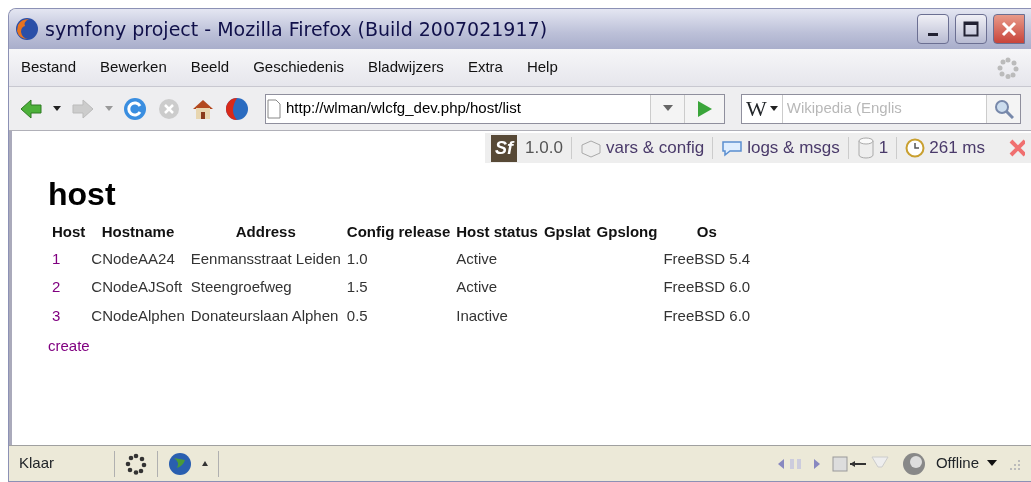 The image size is (1031, 482). I want to click on column-header: Os, so click(706, 232).